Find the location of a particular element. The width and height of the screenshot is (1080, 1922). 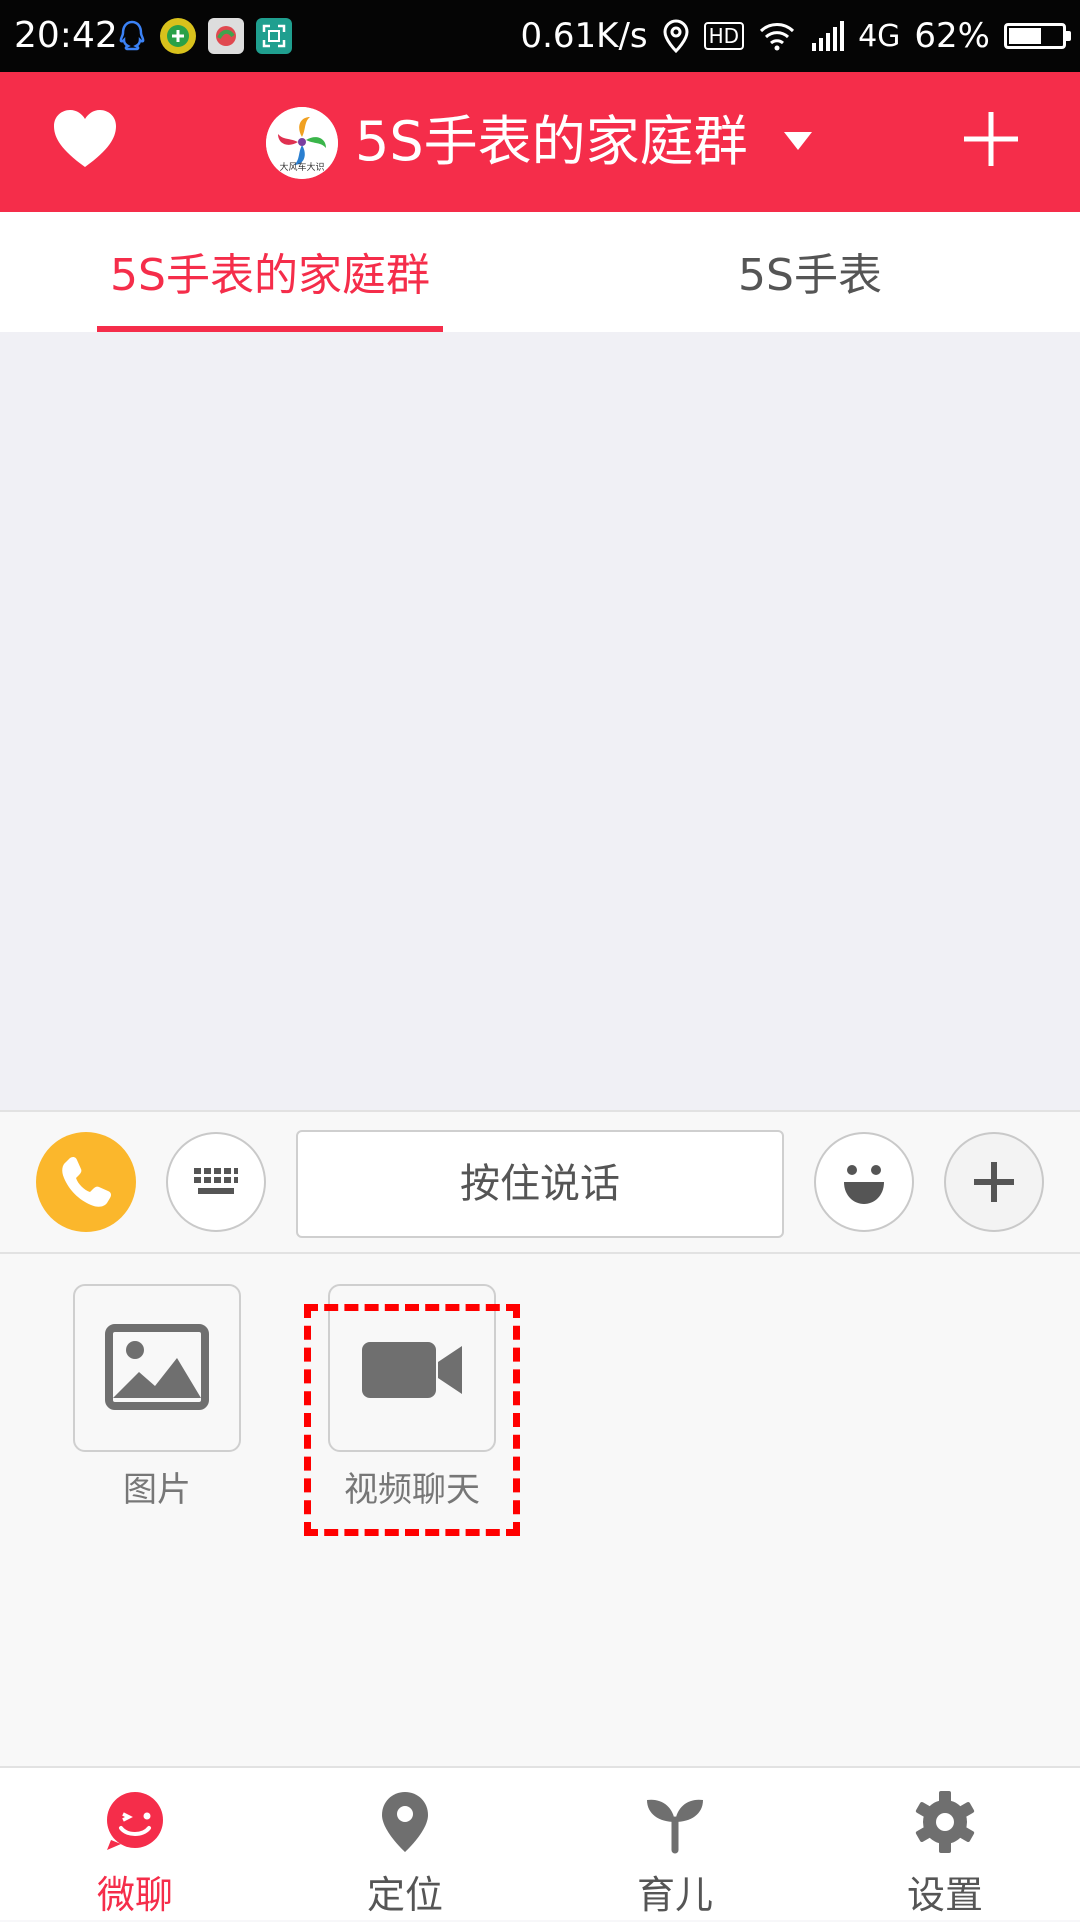

heart-icon is located at coordinates (85, 138).